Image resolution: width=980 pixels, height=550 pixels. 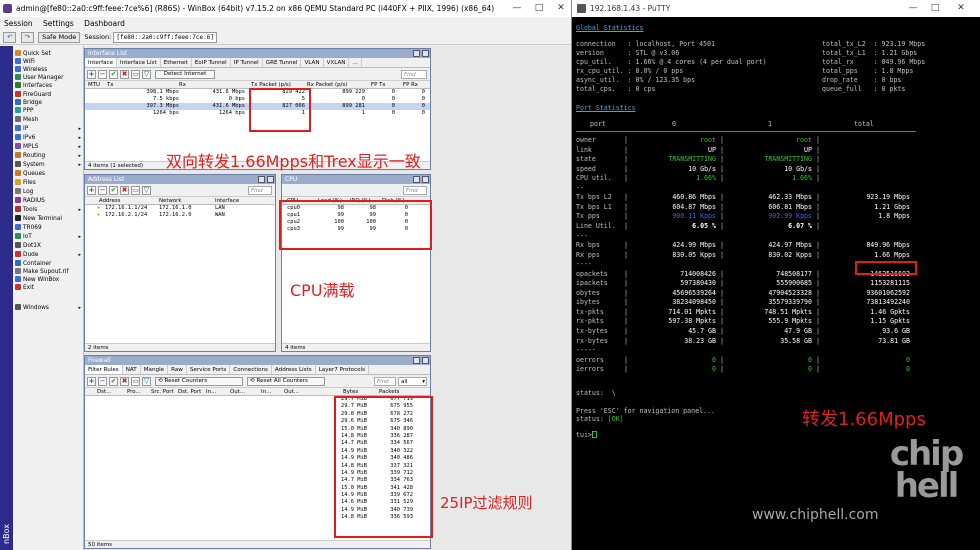 I want to click on tab-gre-tunnel: GRE Tunnel, so click(x=282, y=62).